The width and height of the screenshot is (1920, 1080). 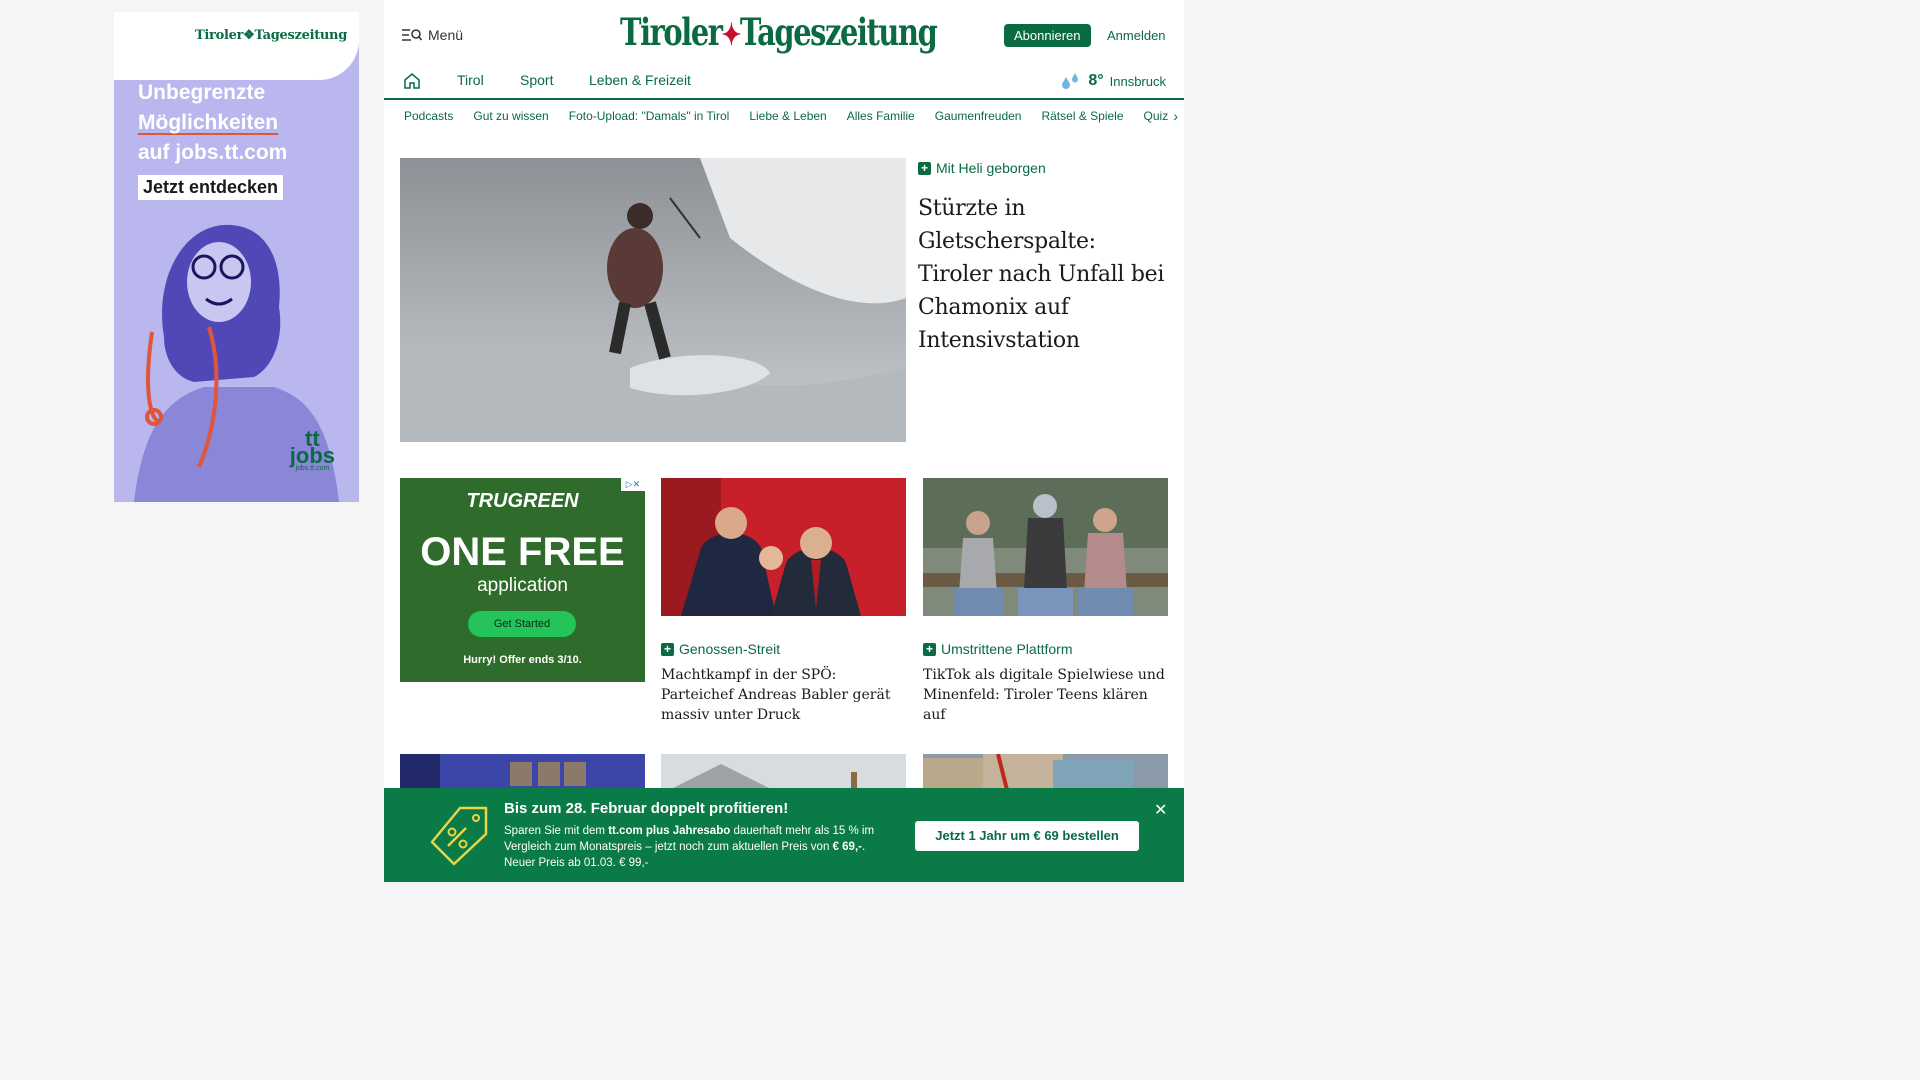 I want to click on tyrol-eagle-icon: ✦, so click(x=731, y=35).